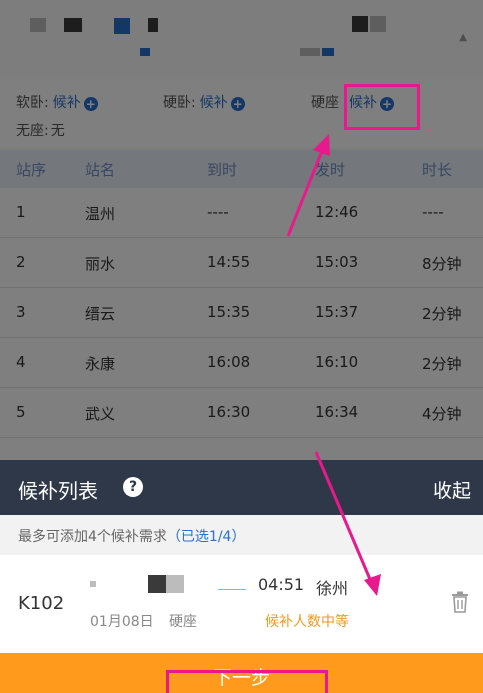 The height and width of the screenshot is (693, 483). What do you see at coordinates (321, 145) in the screenshot?
I see `arrow-up-head` at bounding box center [321, 145].